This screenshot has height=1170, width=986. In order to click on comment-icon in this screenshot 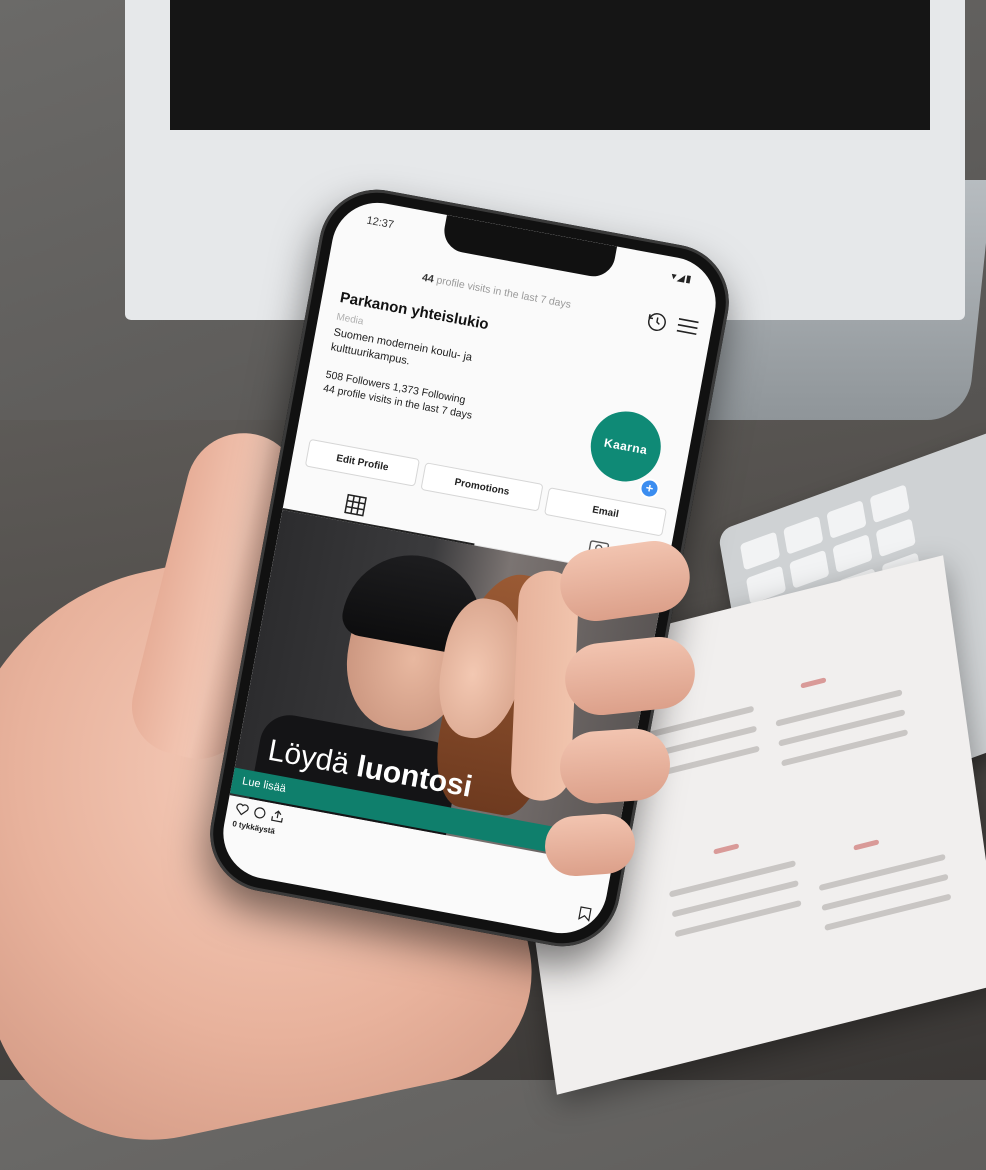, I will do `click(260, 813)`.